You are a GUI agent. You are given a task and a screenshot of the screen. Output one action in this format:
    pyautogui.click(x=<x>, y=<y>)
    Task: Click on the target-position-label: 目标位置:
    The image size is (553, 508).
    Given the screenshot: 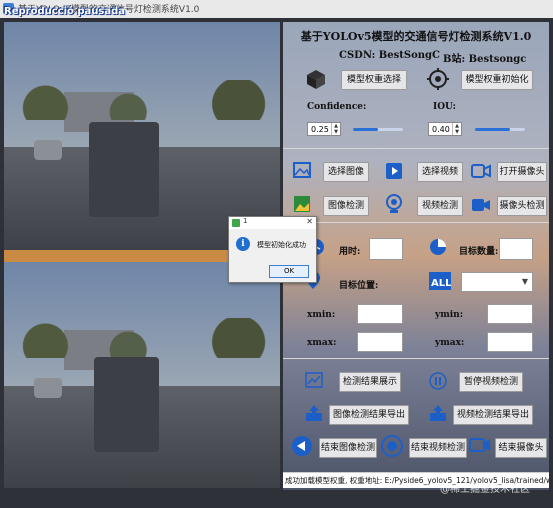 What is the action you would take?
    pyautogui.click(x=359, y=286)
    